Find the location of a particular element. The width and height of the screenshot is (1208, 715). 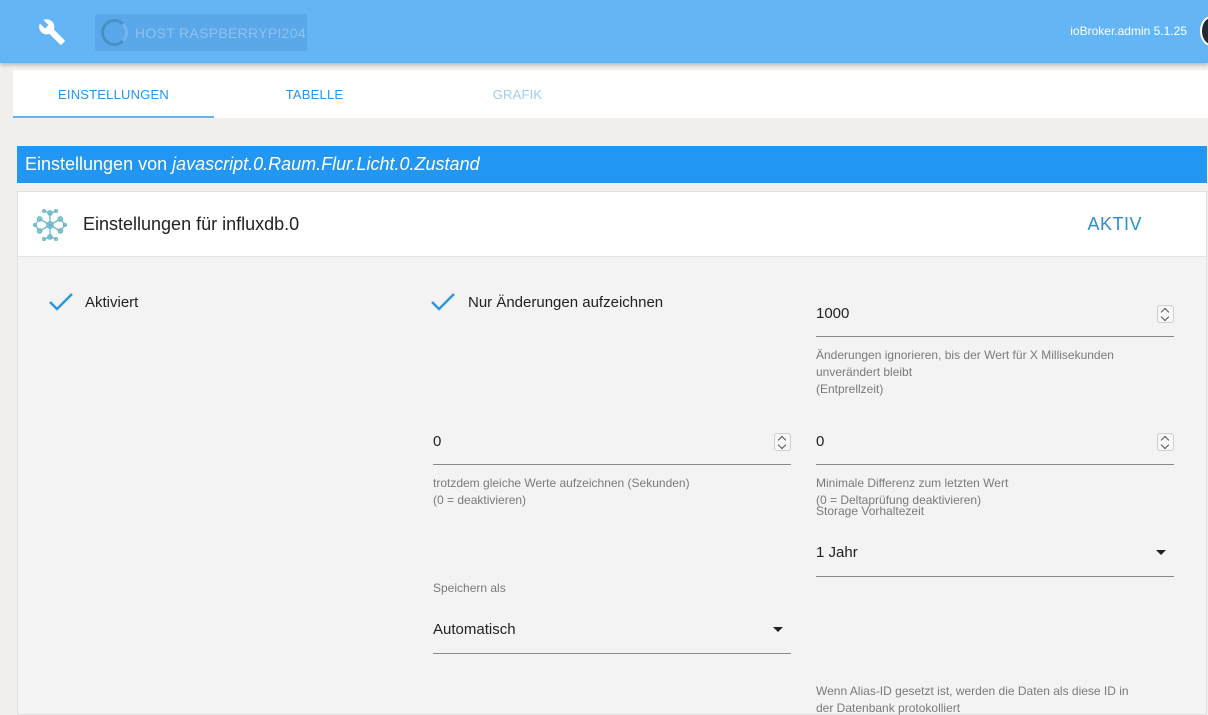

debounce-helper-line3: (Entprellzeit) is located at coordinates (850, 389).